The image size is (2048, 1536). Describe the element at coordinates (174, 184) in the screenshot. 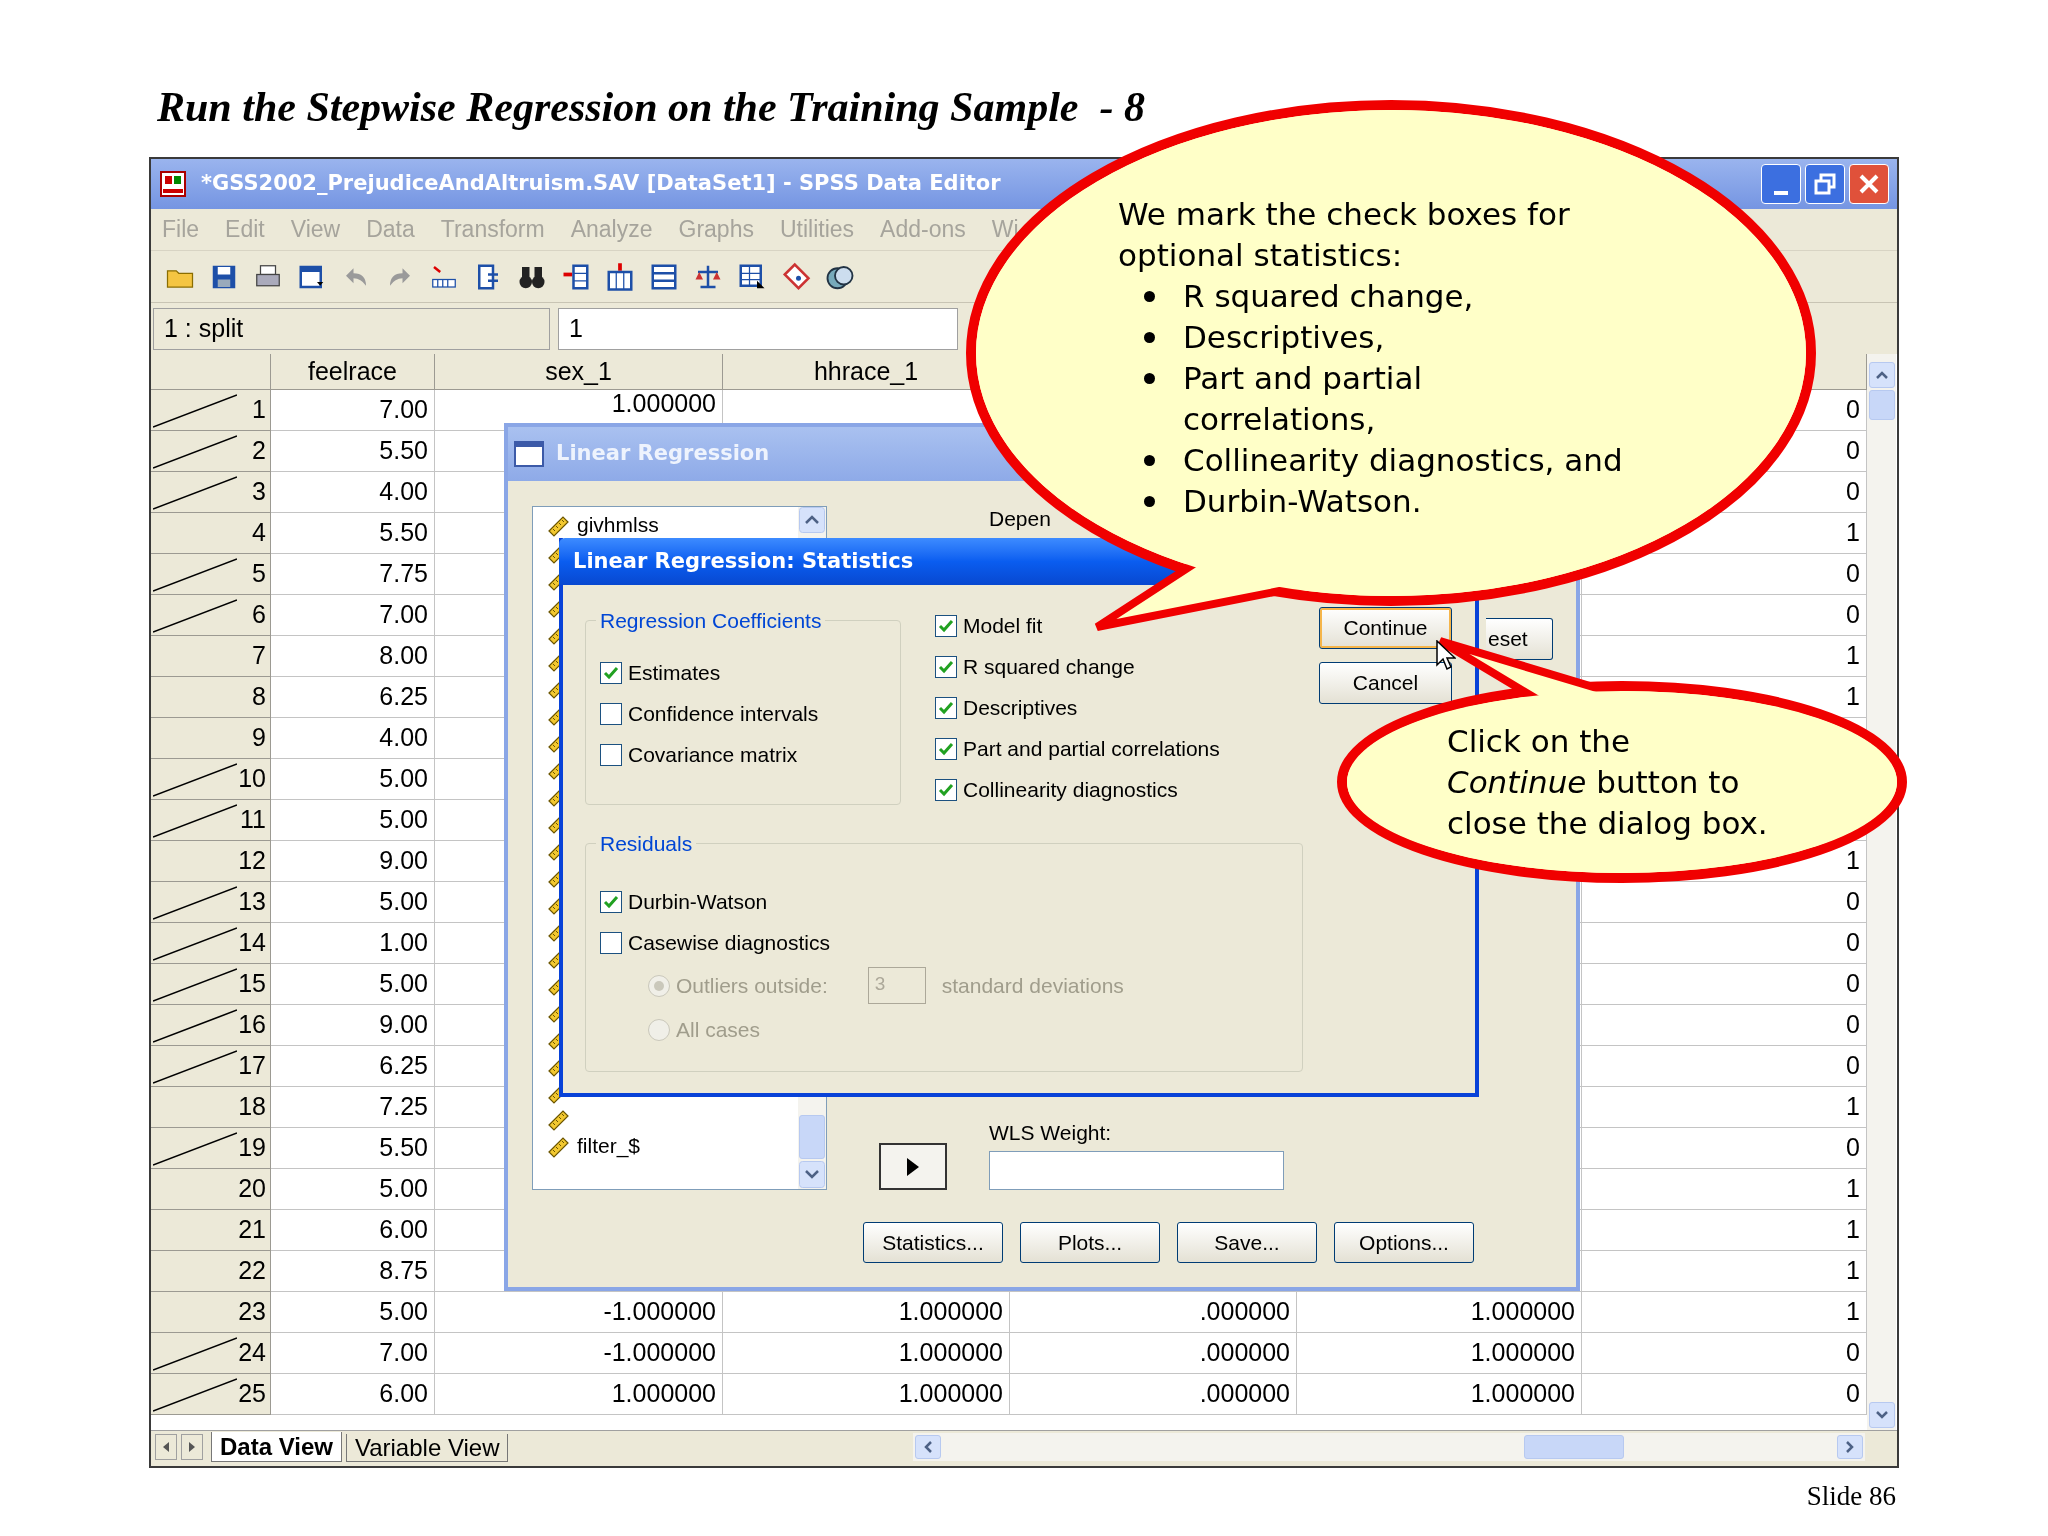

I see `app-icon` at that location.